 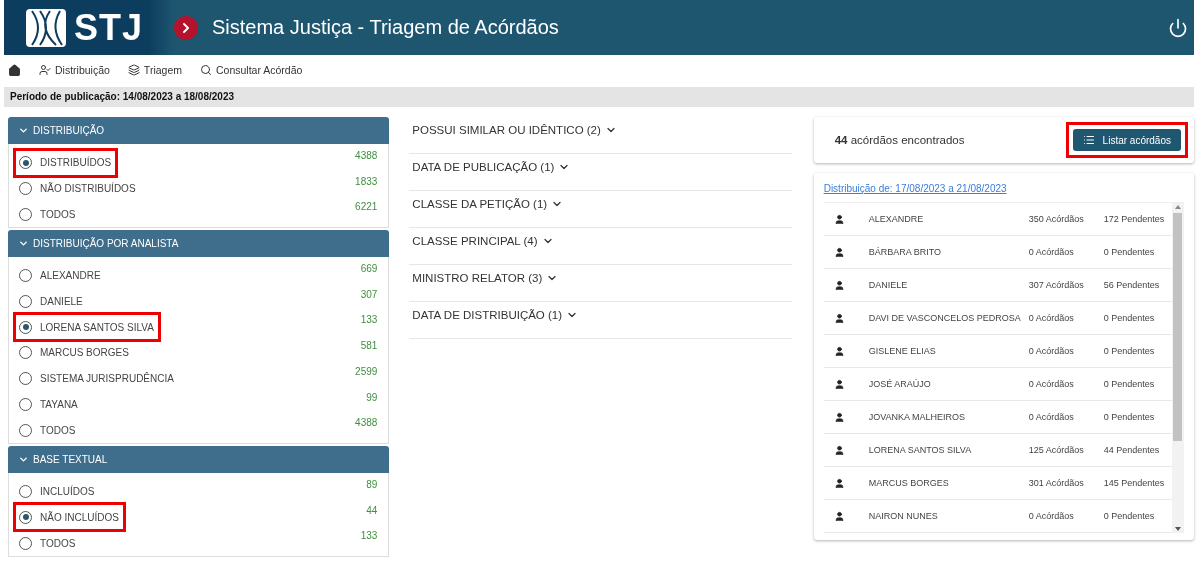 What do you see at coordinates (366, 207) in the screenshot?
I see `option-count: 6221` at bounding box center [366, 207].